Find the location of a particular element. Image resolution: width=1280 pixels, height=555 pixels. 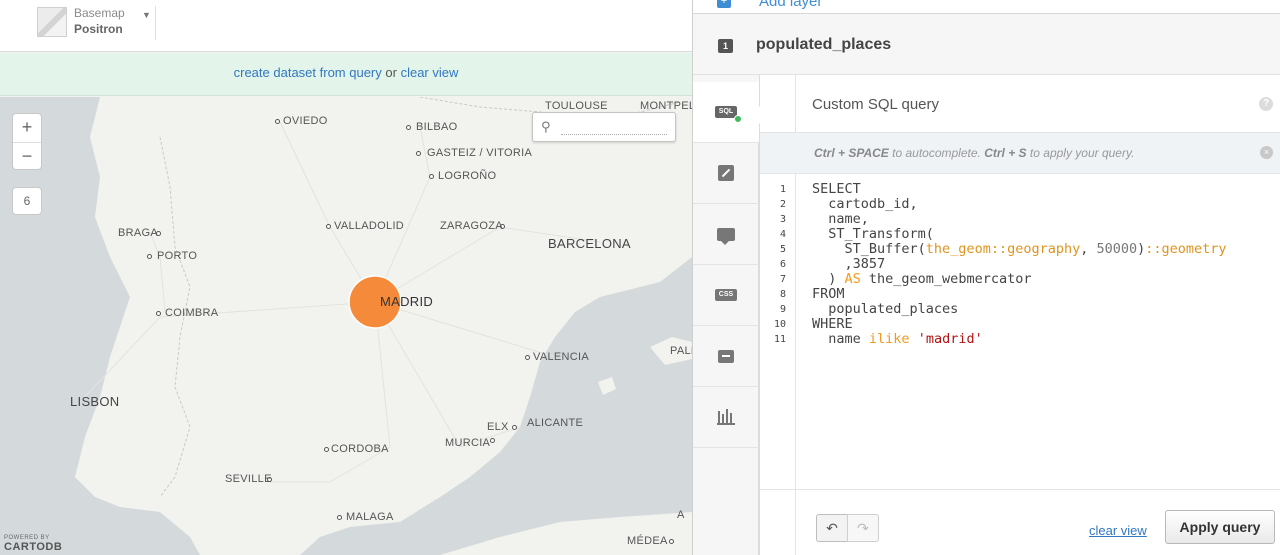

editor-header: Custom SQL query ? is located at coordinates (1020, 104).